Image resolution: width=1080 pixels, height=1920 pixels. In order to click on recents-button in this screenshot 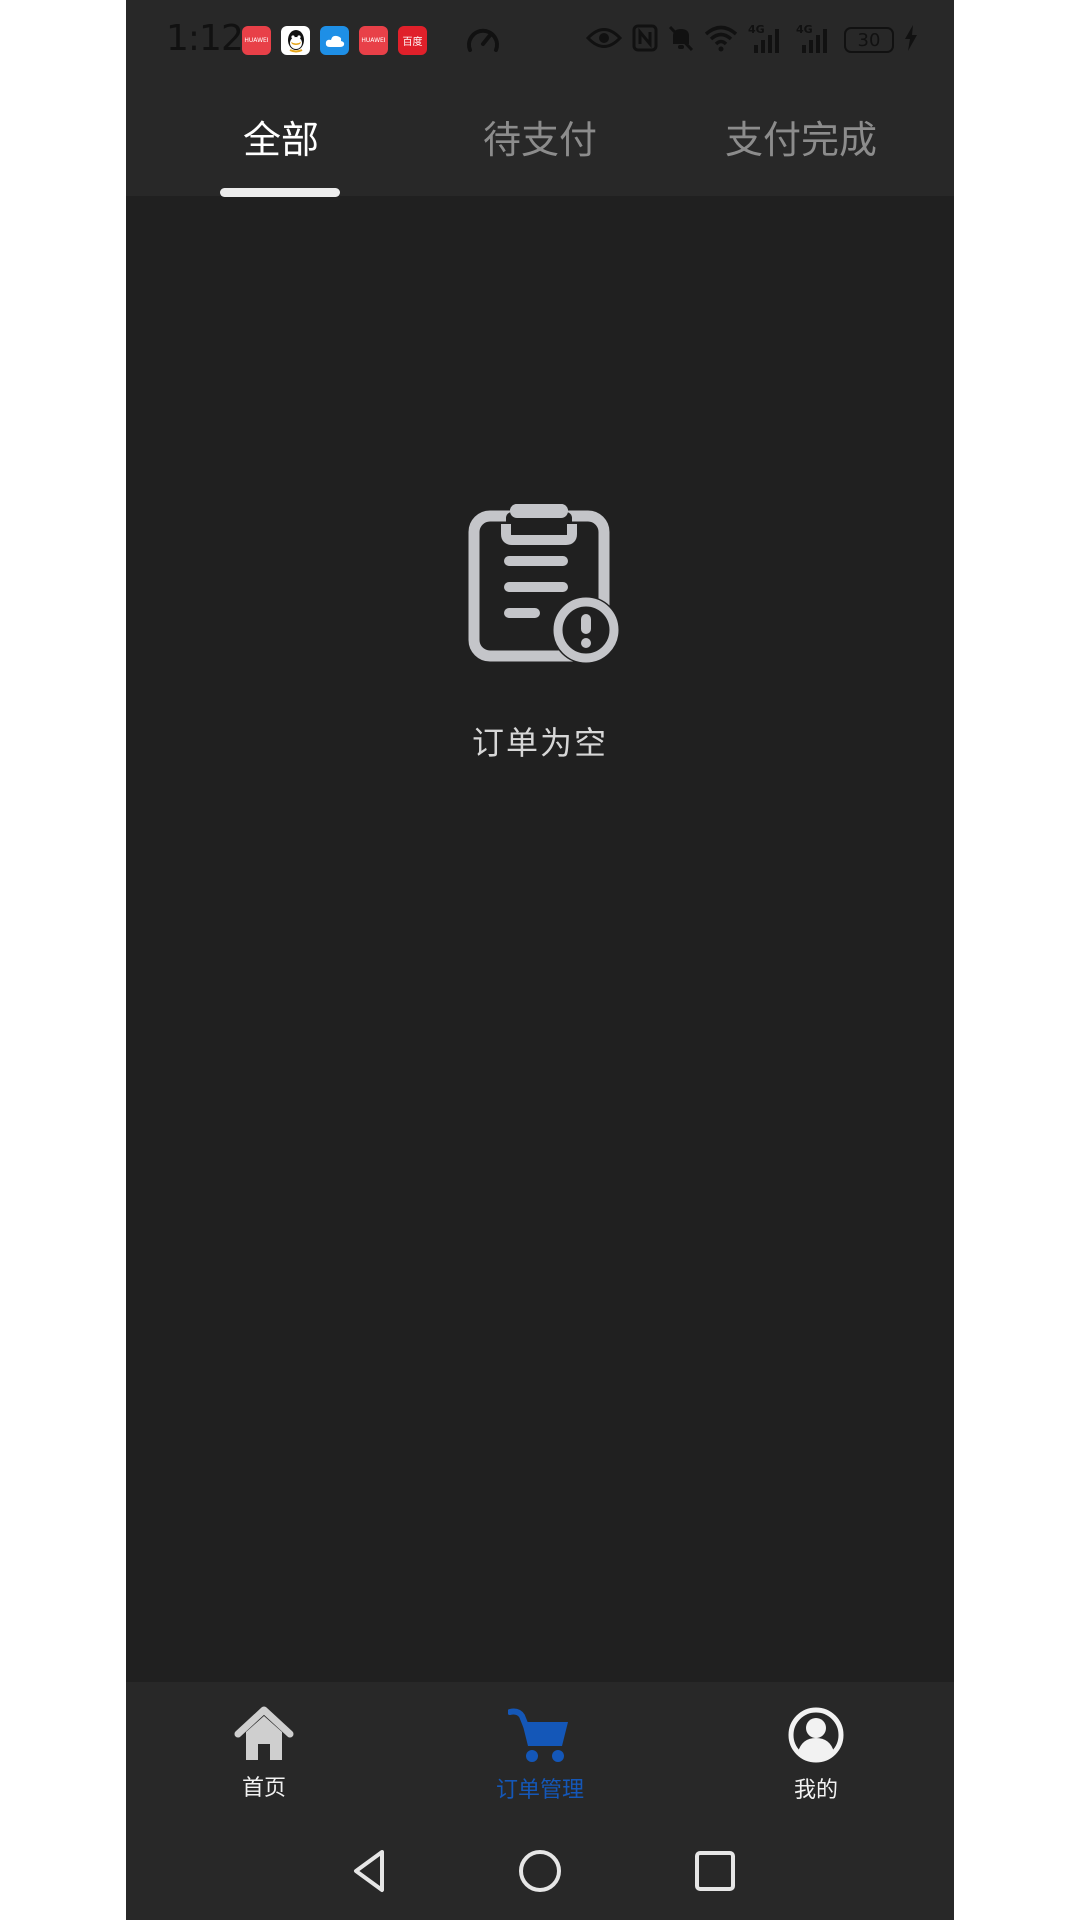, I will do `click(715, 1871)`.